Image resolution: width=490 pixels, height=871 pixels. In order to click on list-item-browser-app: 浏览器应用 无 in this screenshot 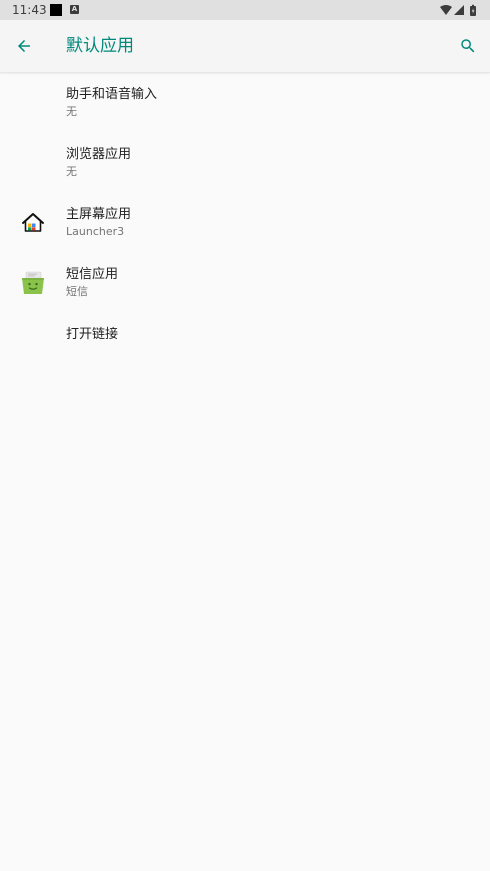, I will do `click(245, 163)`.